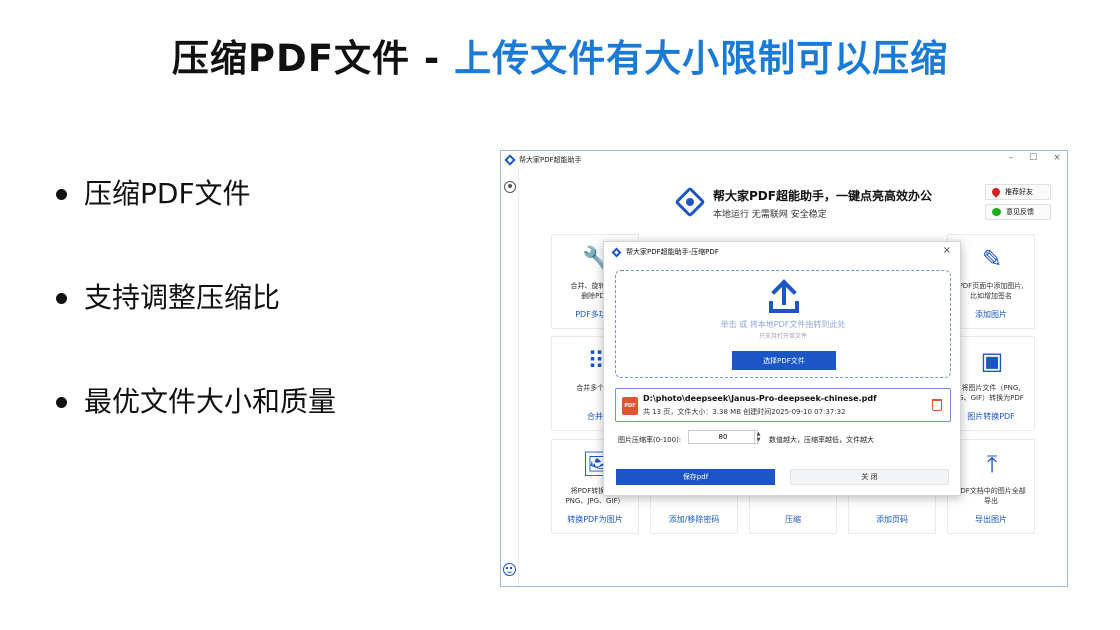 The image size is (1120, 630). Describe the element at coordinates (701, 58) in the screenshot. I see `slide-title-highlight: 上传文件有大小限制可以压缩` at that location.